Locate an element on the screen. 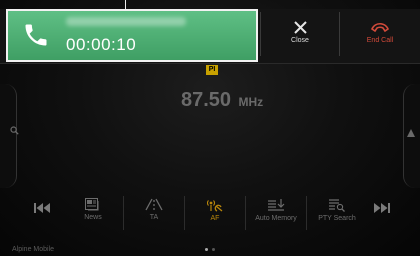 The height and width of the screenshot is (256, 420). ta-icon is located at coordinates (154, 204).